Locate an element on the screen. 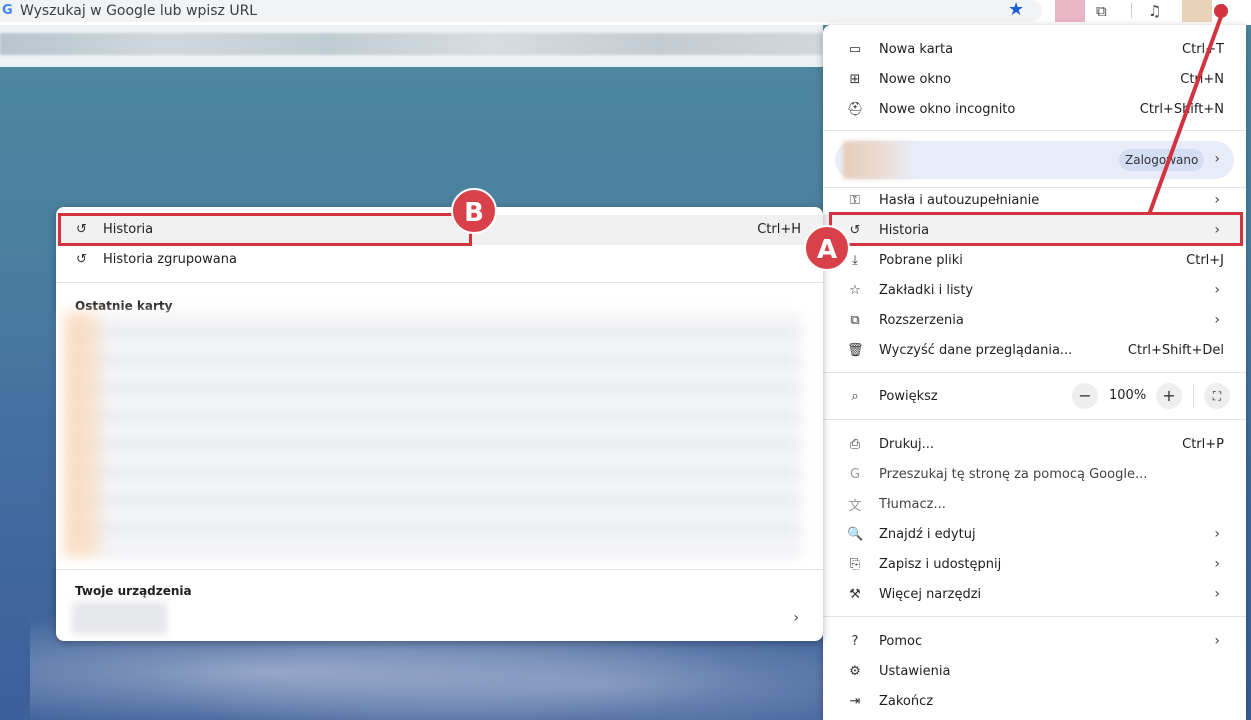 Image resolution: width=1251 pixels, height=720 pixels. annotation-badge-b: B is located at coordinates (474, 211).